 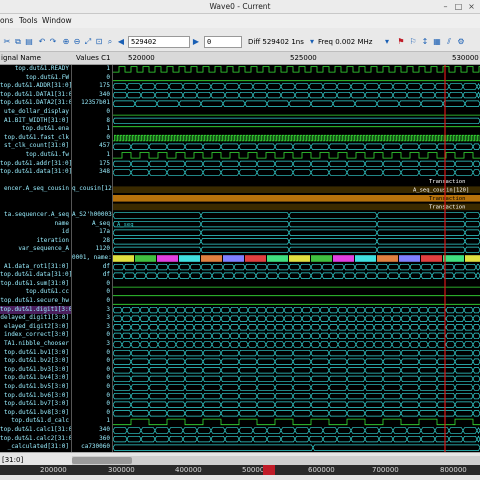 I want to click on signal-name-row: id, so click(x=35, y=232).